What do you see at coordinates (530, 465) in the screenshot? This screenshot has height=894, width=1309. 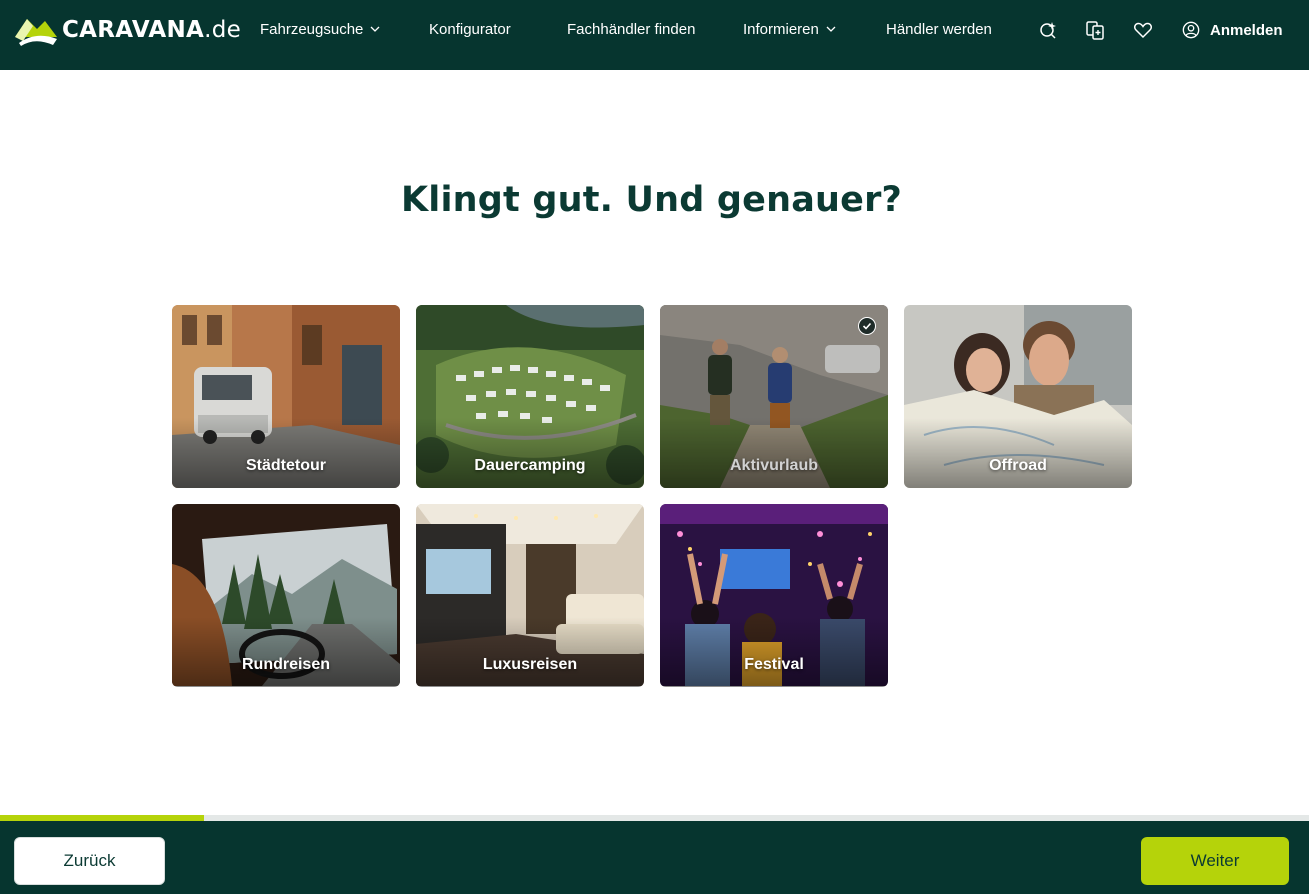 I see `option-label: Dauercamping` at bounding box center [530, 465].